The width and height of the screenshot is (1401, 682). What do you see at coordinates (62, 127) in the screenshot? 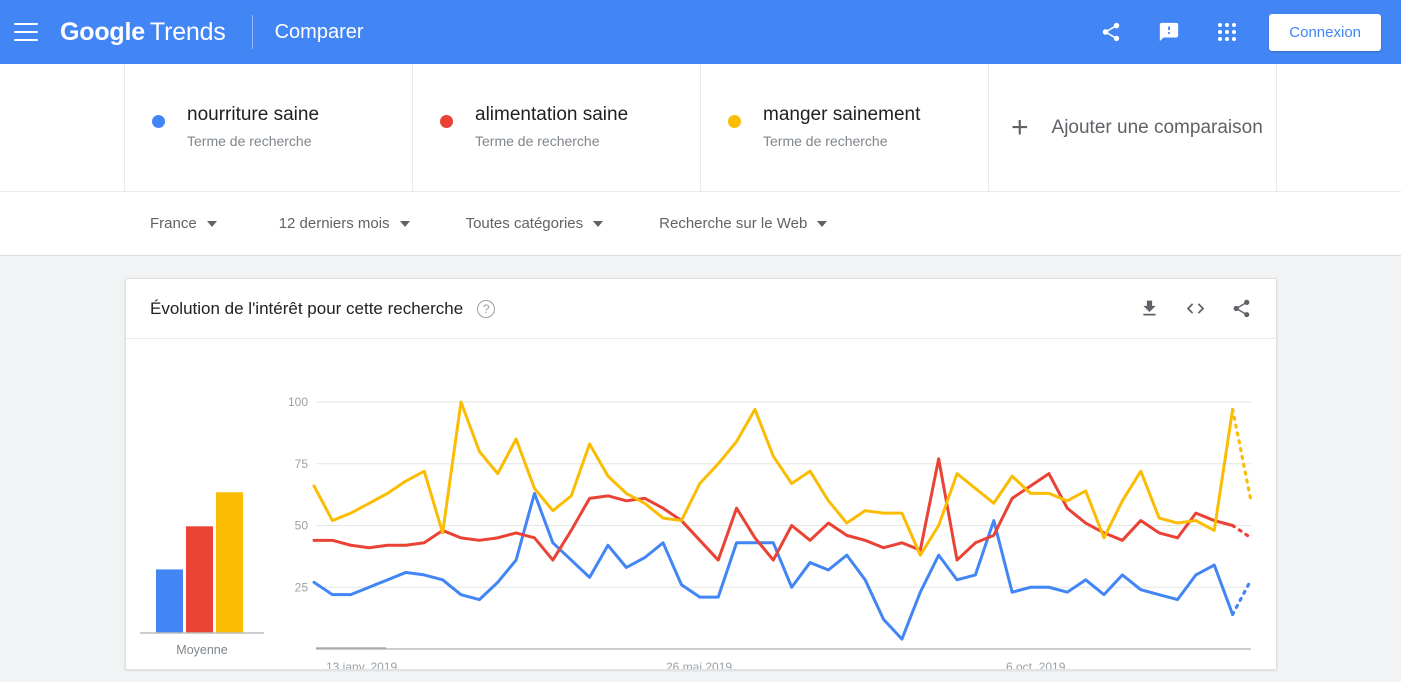
I see `terms-left-gutter` at bounding box center [62, 127].